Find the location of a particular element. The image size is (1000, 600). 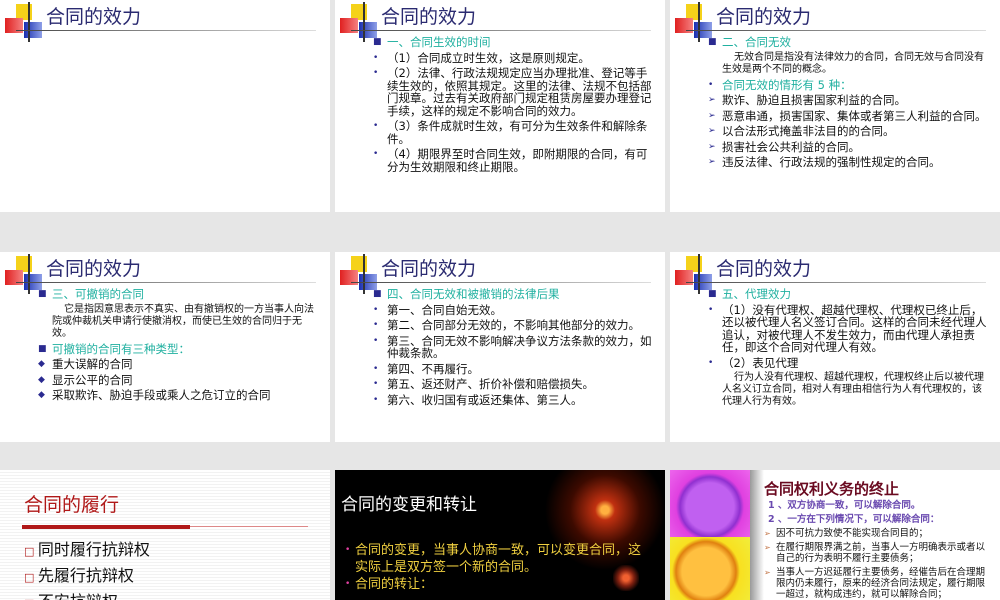

item-text: 五、代理效力 is located at coordinates (756, 294).